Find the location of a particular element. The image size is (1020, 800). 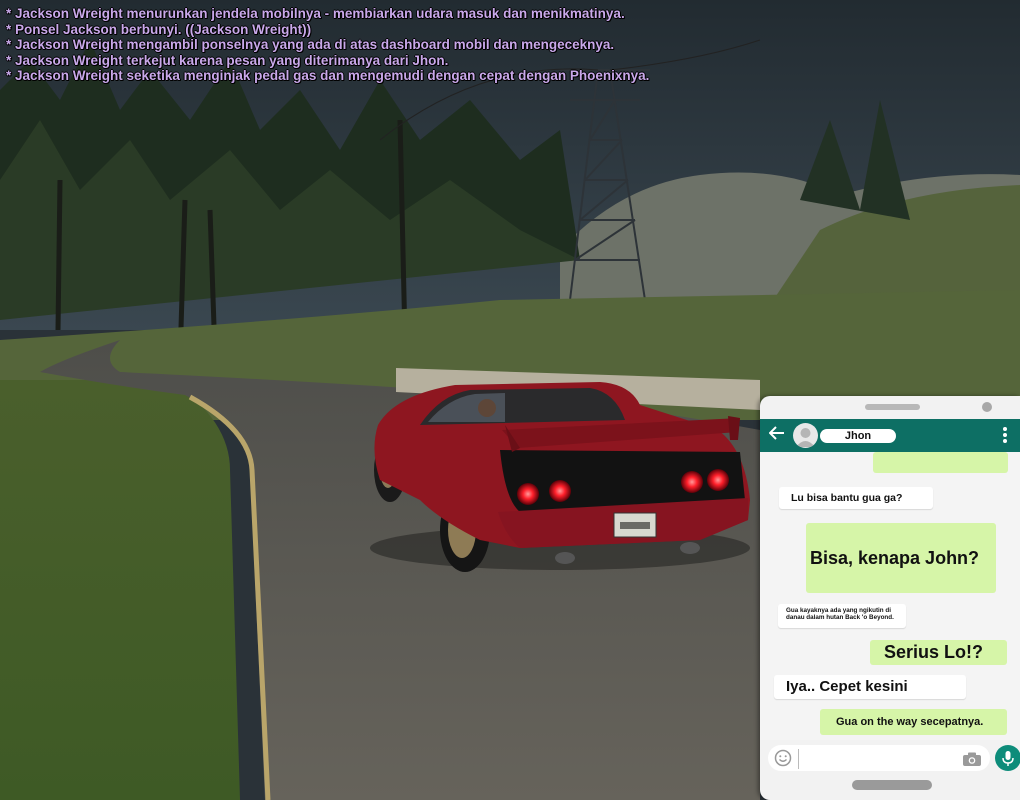

arrow-left-icon is located at coordinates (777, 435).